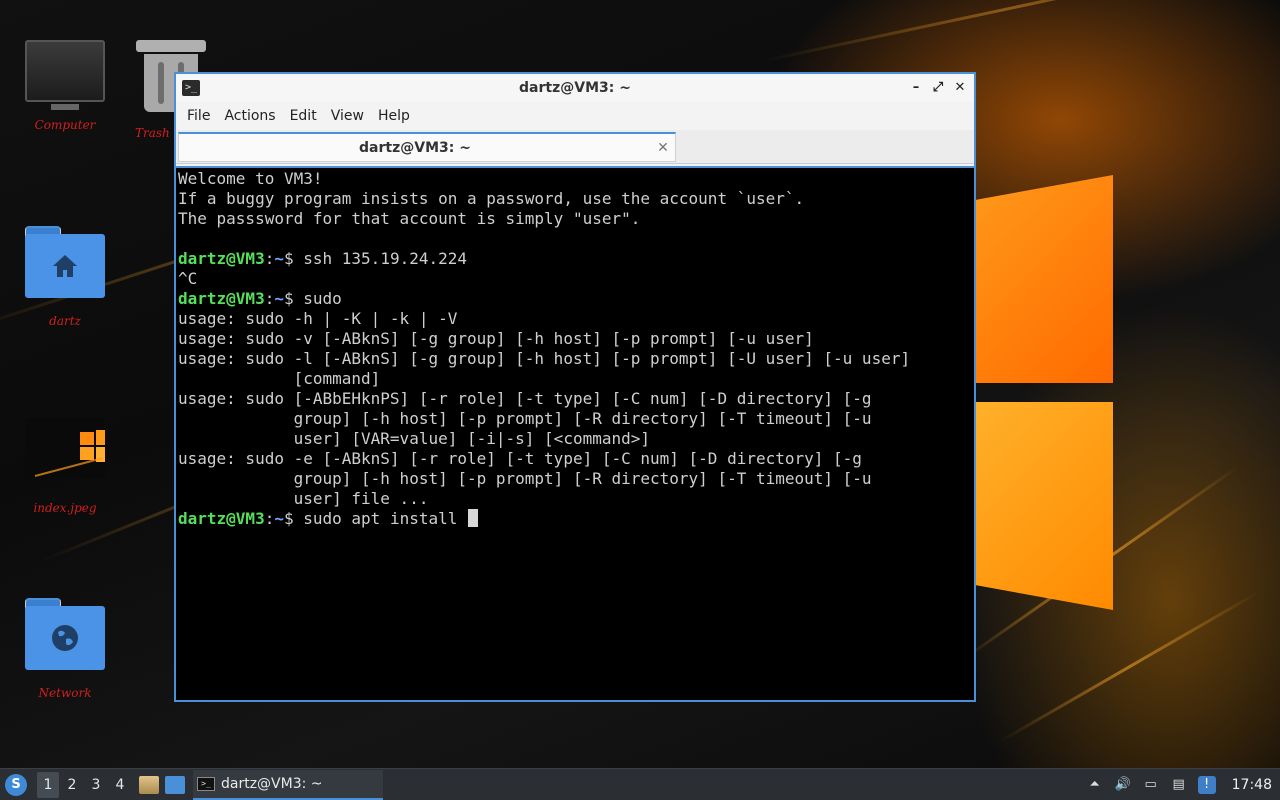  What do you see at coordinates (175, 784) in the screenshot?
I see `show-desktop-icon` at bounding box center [175, 784].